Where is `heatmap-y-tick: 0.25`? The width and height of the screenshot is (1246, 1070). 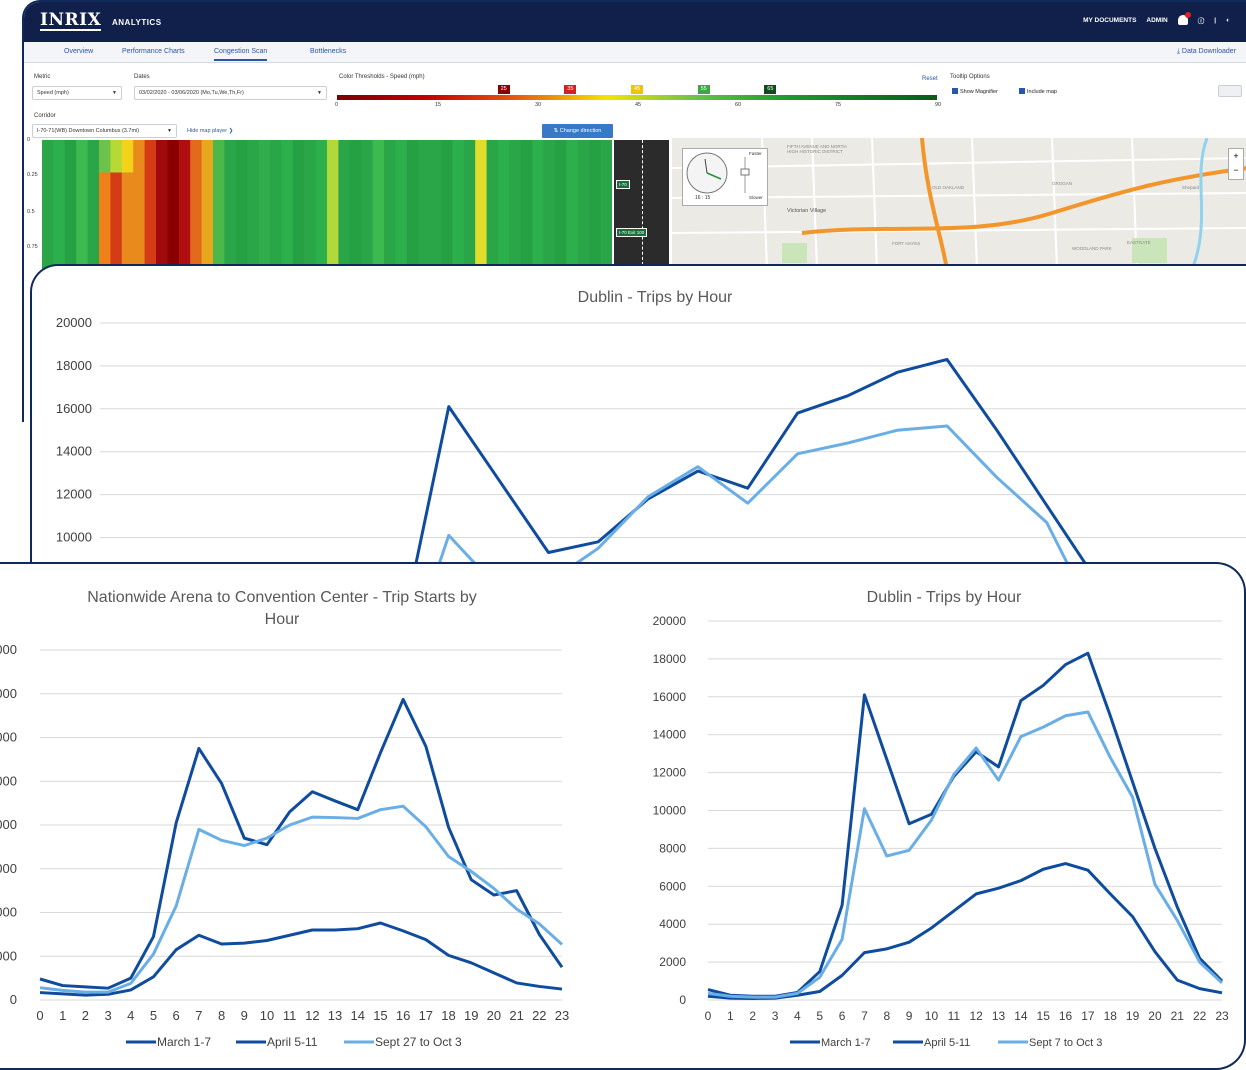 heatmap-y-tick: 0.25 is located at coordinates (32, 175).